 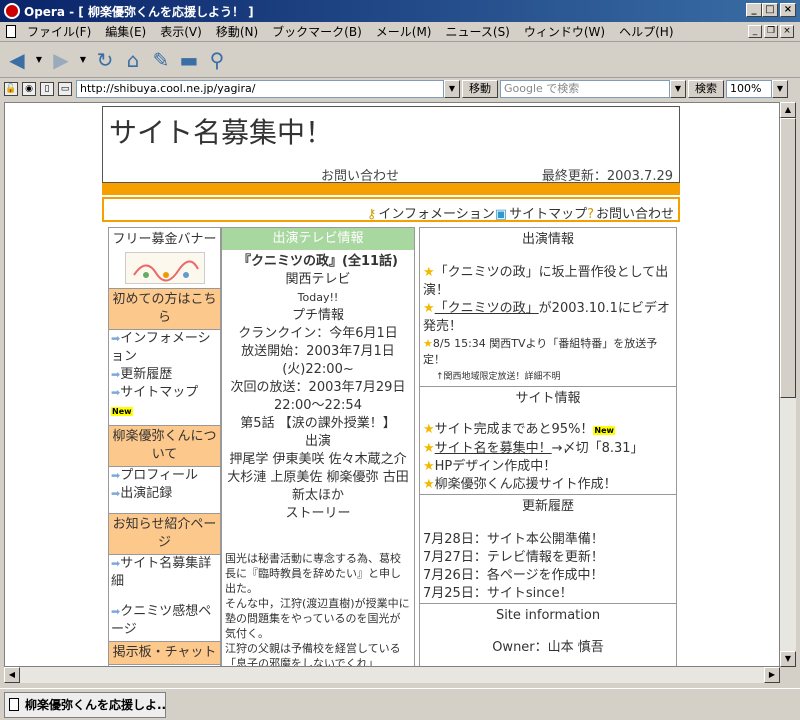 What do you see at coordinates (105, 60) in the screenshot?
I see `reload-icon: ↻` at bounding box center [105, 60].